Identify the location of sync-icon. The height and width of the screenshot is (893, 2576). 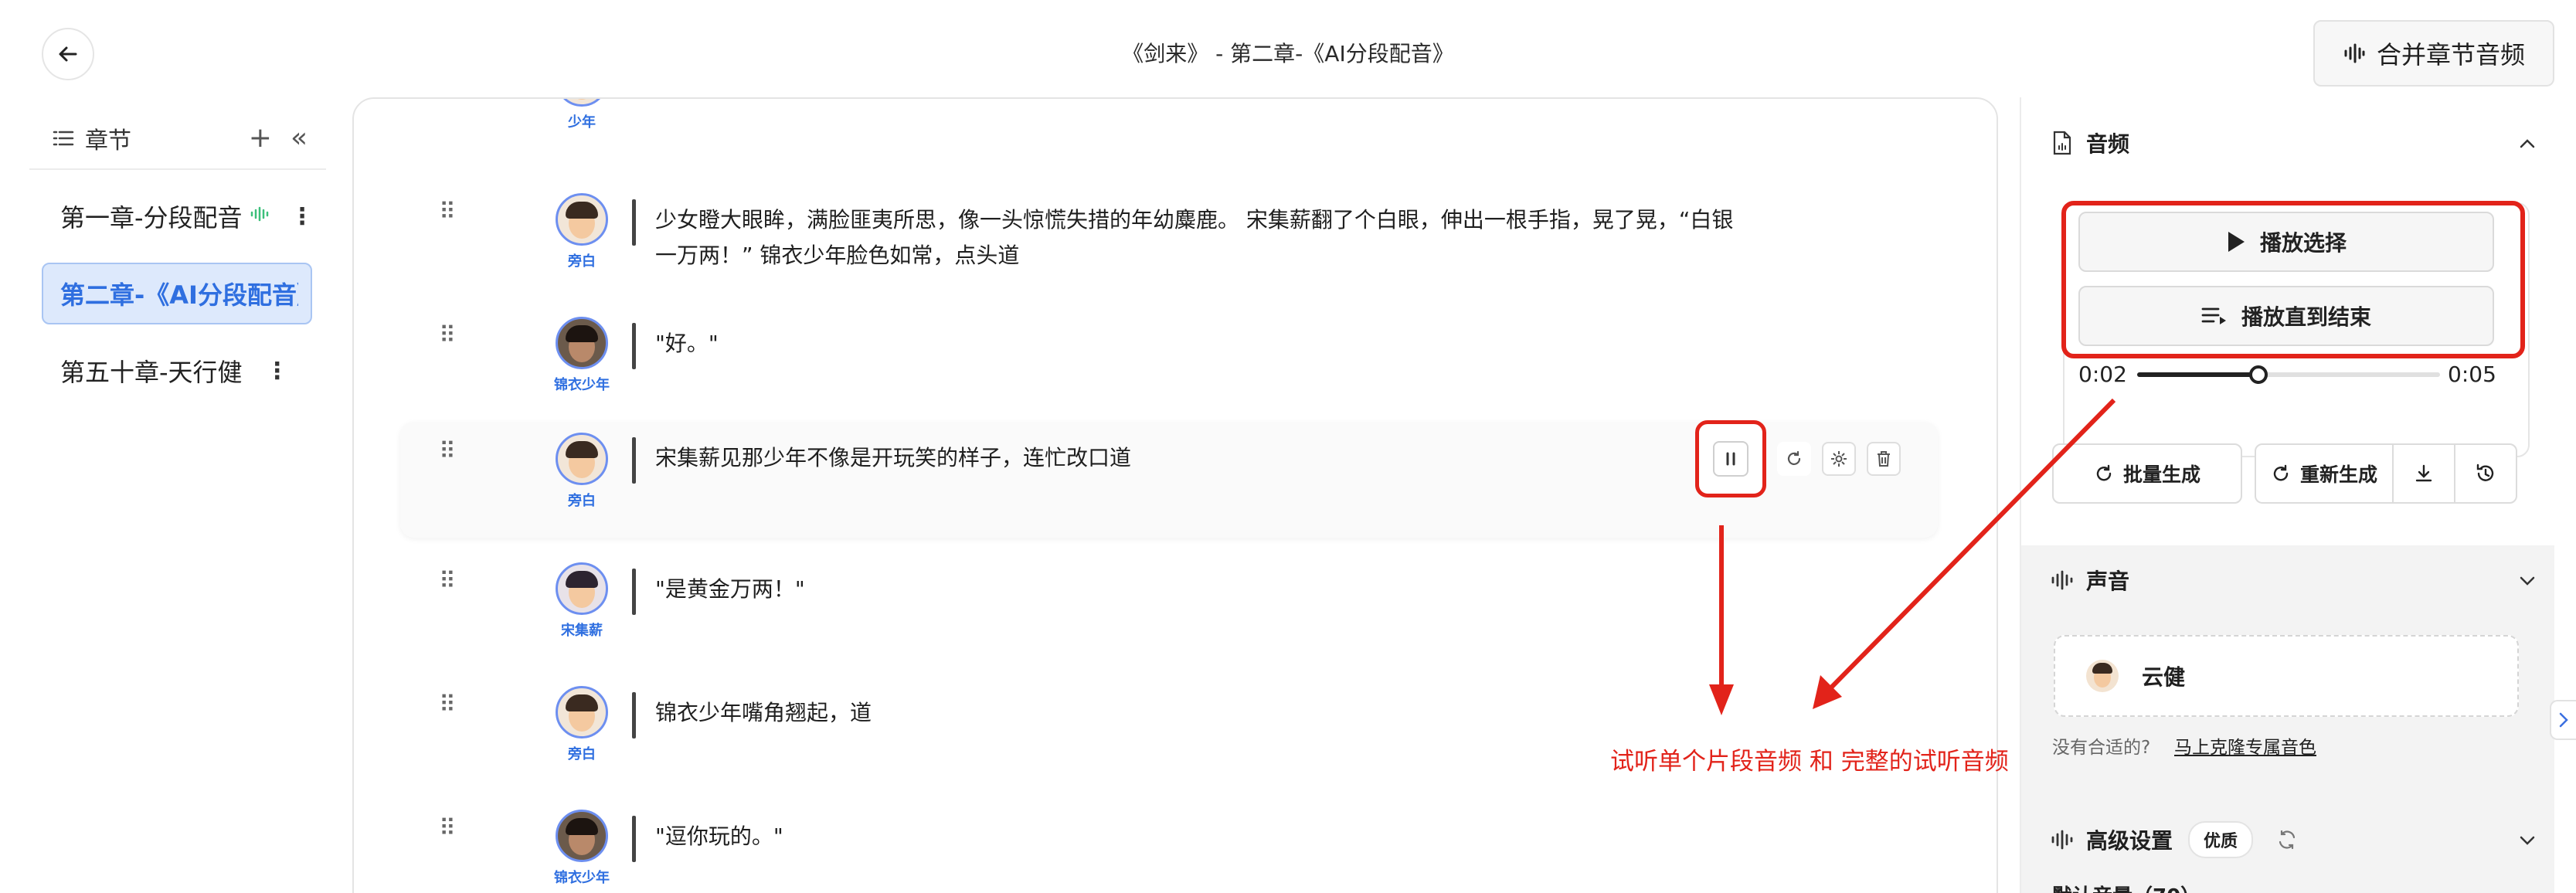
(2287, 840).